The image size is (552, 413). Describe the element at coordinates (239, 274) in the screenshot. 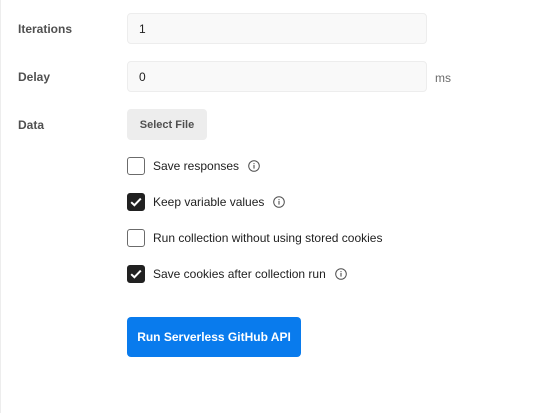

I see `save-cookies-after-run-label: Save cookies after collection run` at that location.